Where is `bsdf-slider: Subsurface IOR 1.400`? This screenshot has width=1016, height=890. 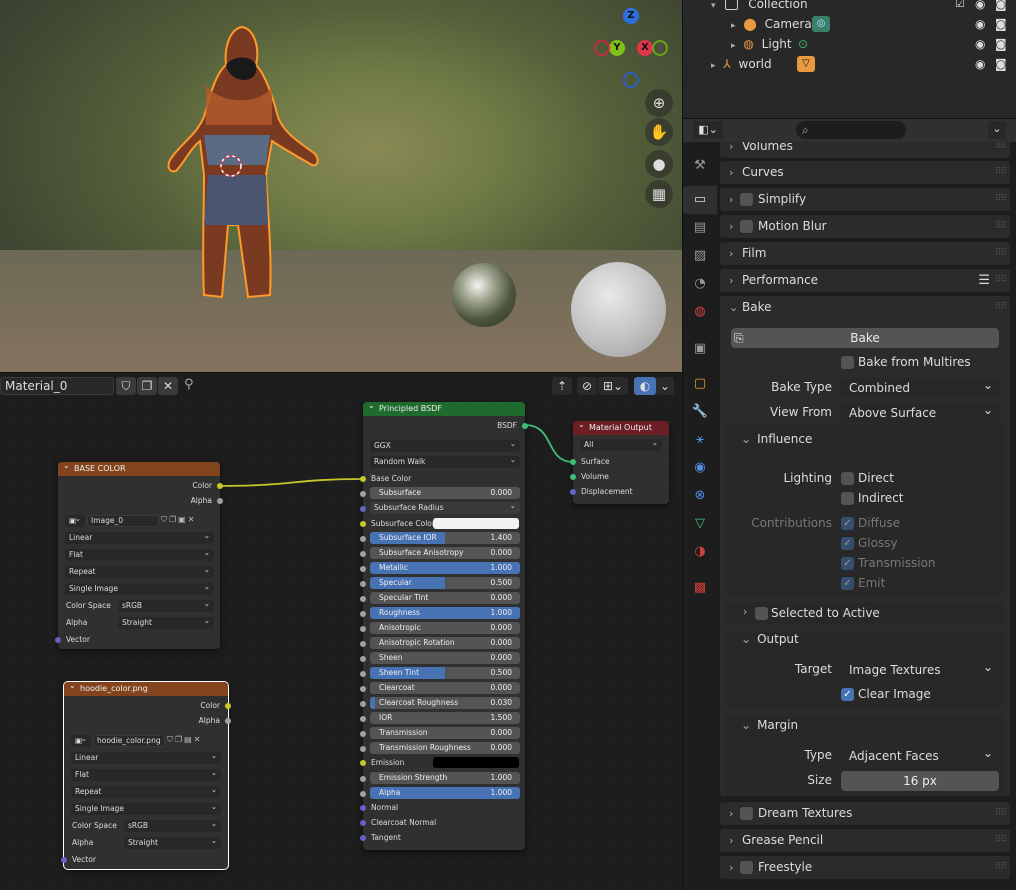
bsdf-slider: Subsurface IOR 1.400 is located at coordinates (445, 538).